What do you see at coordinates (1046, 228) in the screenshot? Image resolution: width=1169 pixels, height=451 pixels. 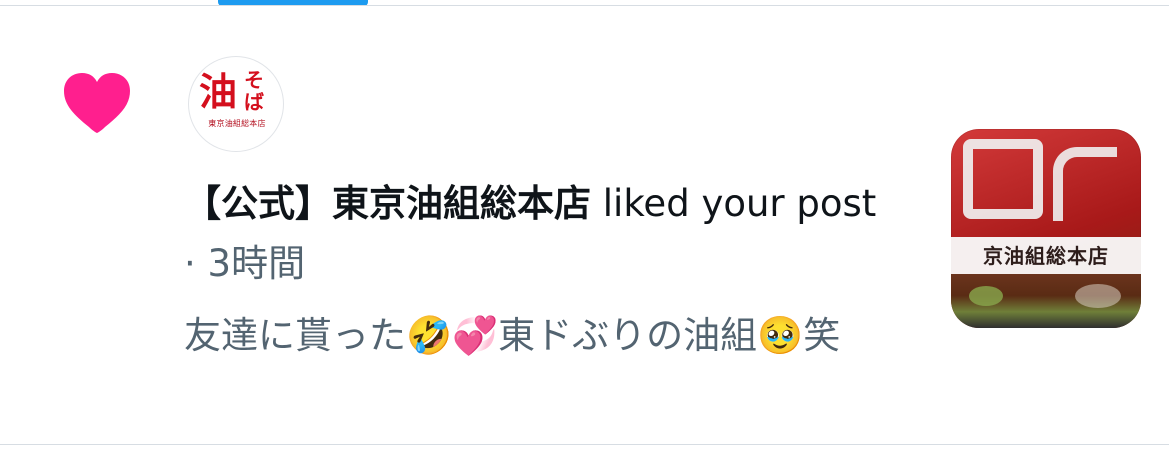 I see `post-thumbnail: 京油組総本店` at bounding box center [1046, 228].